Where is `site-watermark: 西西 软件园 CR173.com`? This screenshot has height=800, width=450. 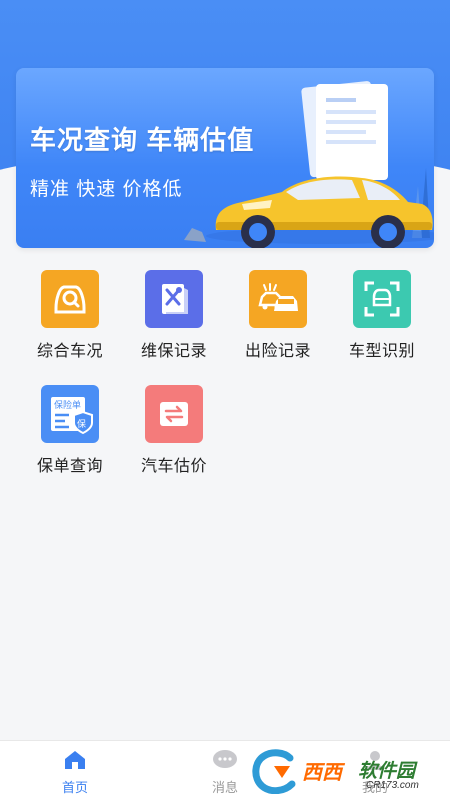 site-watermark: 西西 软件园 CR173.com is located at coordinates (345, 771).